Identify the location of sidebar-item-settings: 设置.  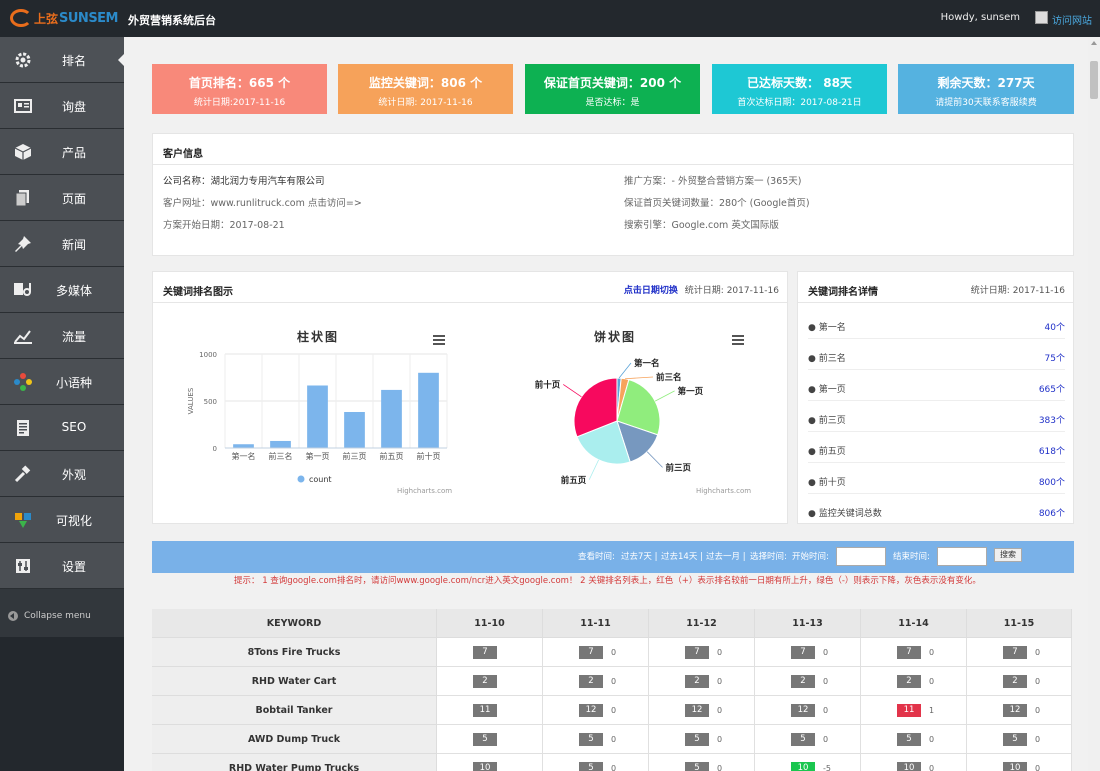
(62, 566).